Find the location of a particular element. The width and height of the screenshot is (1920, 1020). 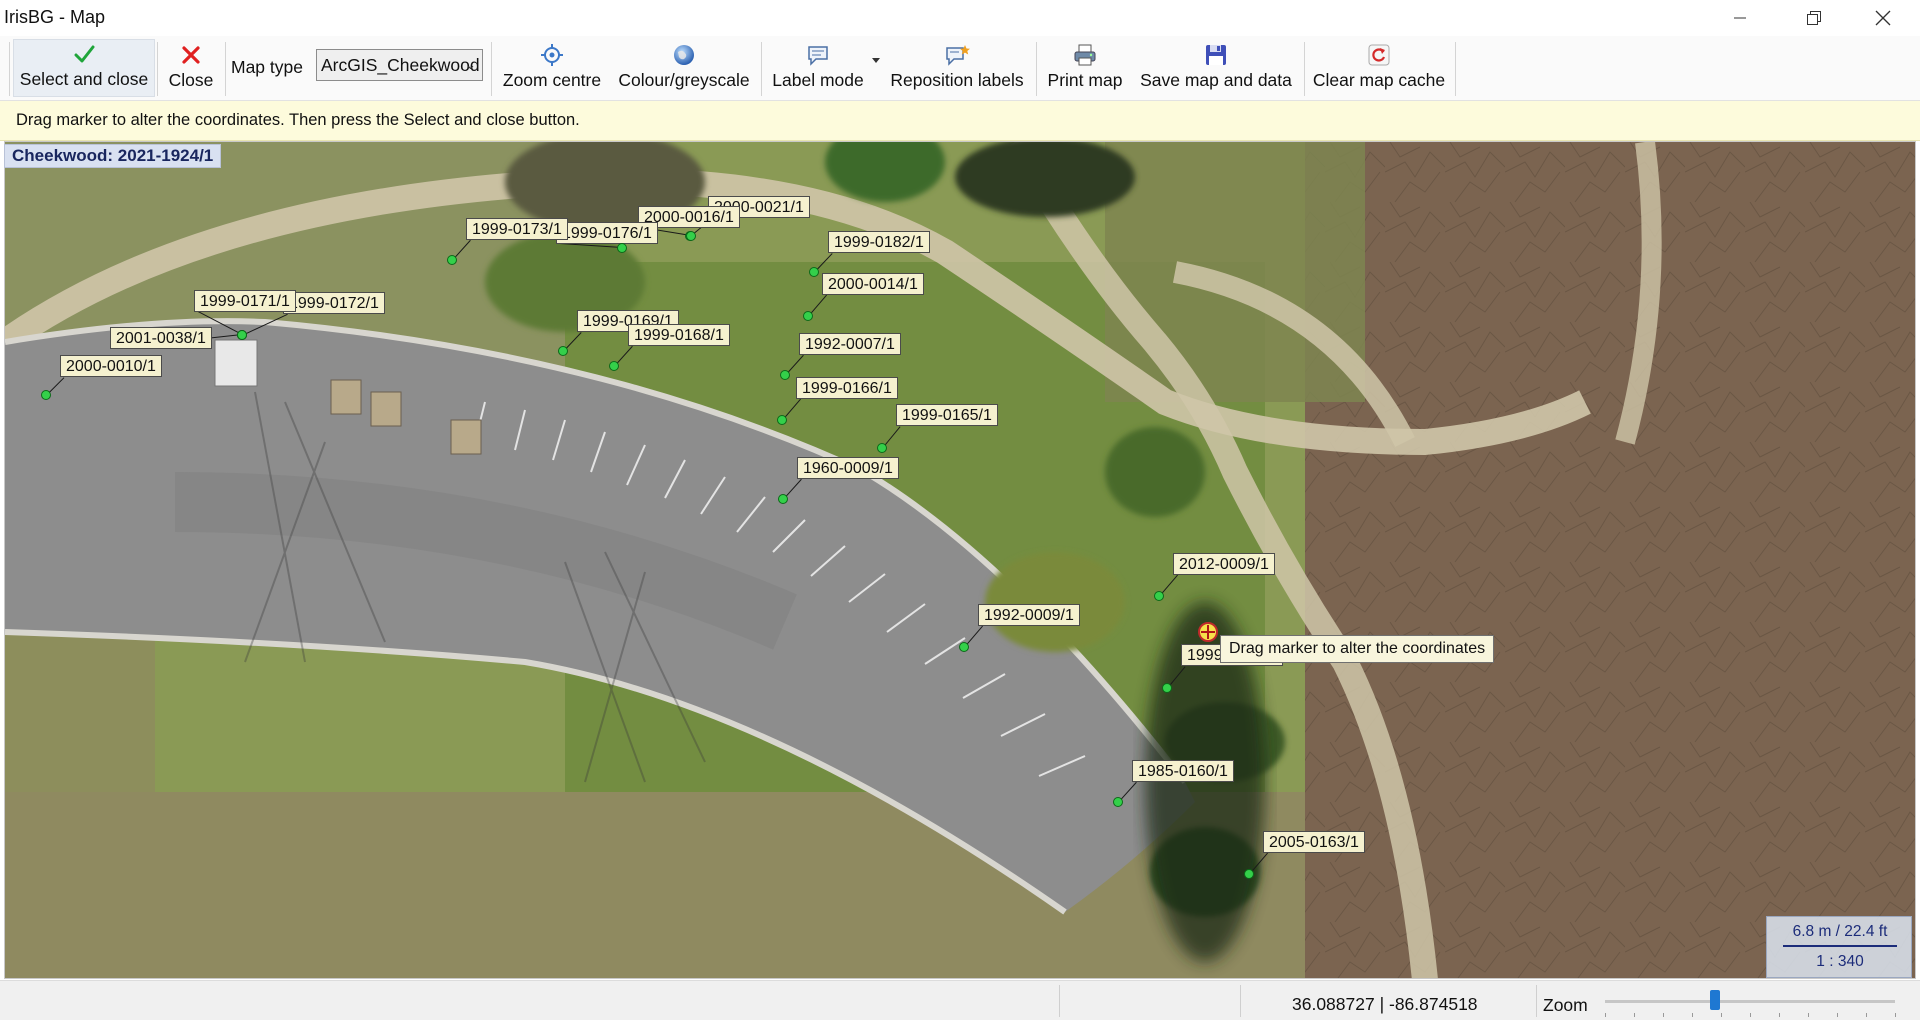

printer-icon is located at coordinates (1085, 55).